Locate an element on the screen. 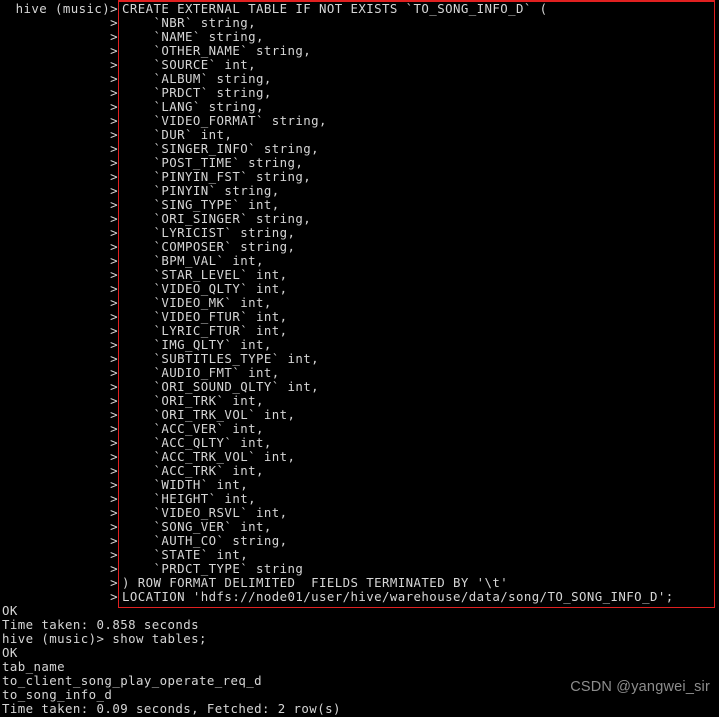 Image resolution: width=719 pixels, height=717 pixels. terminal-line-text: `NAME` string, is located at coordinates (193, 36).